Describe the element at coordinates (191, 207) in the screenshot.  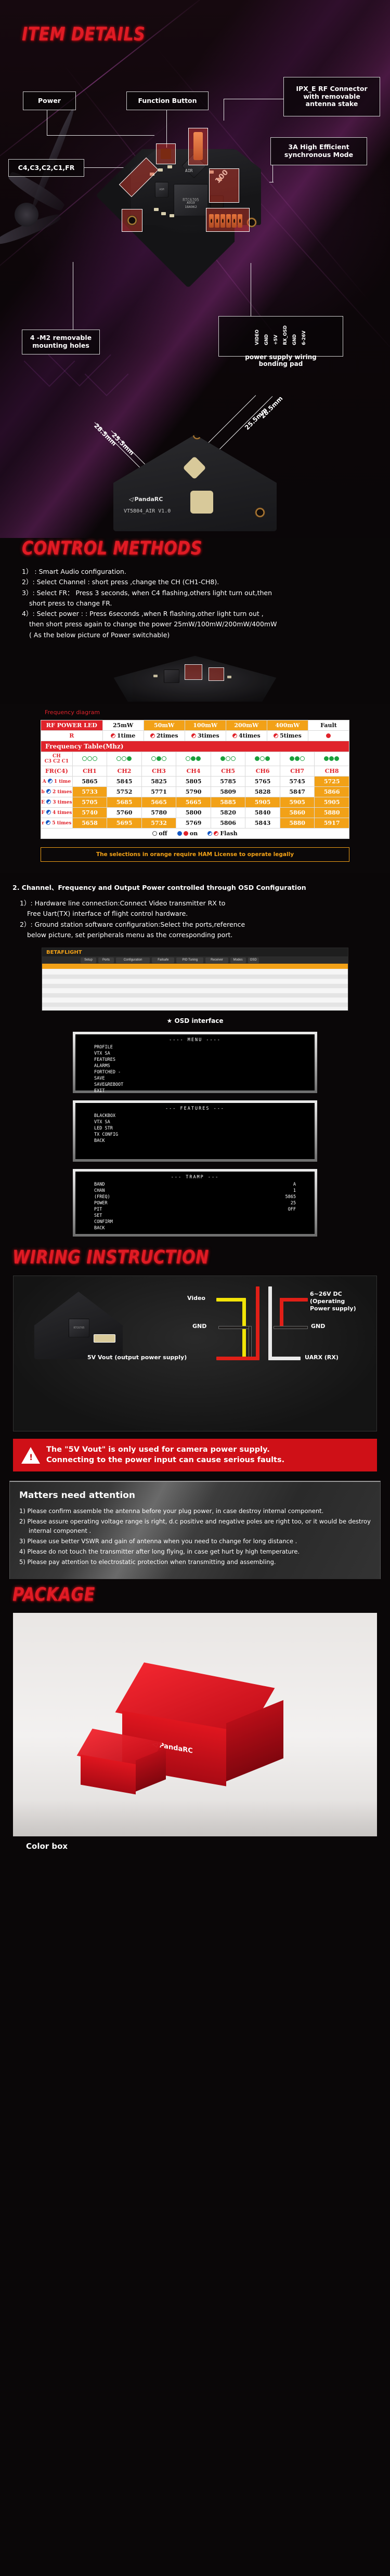
I see `chip-code-2: 18A962` at that location.